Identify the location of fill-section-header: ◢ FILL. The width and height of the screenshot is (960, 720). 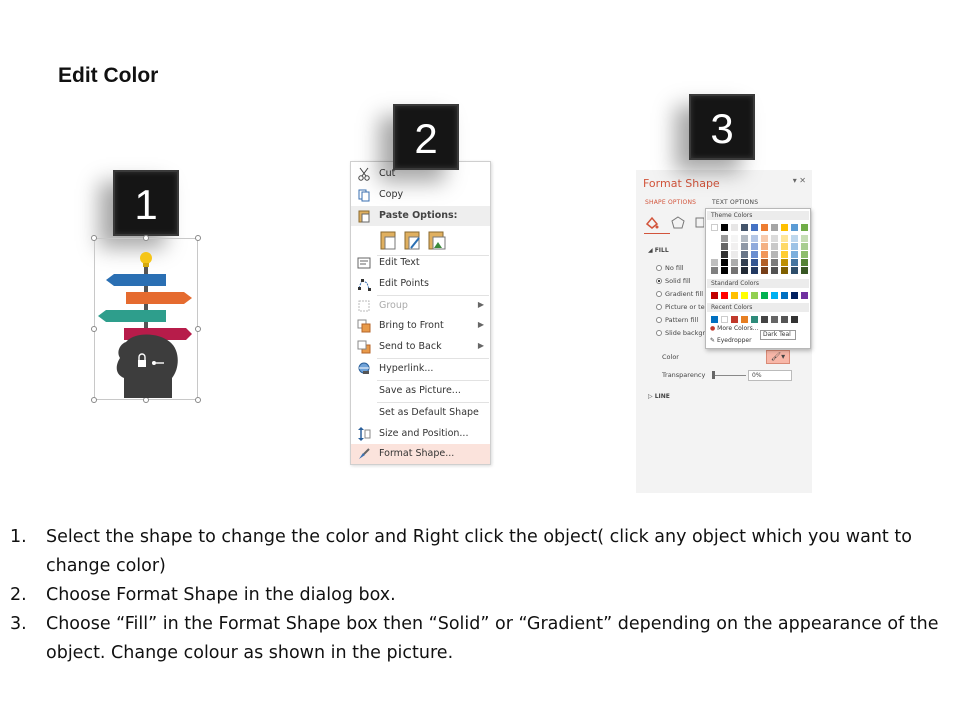
(658, 250).